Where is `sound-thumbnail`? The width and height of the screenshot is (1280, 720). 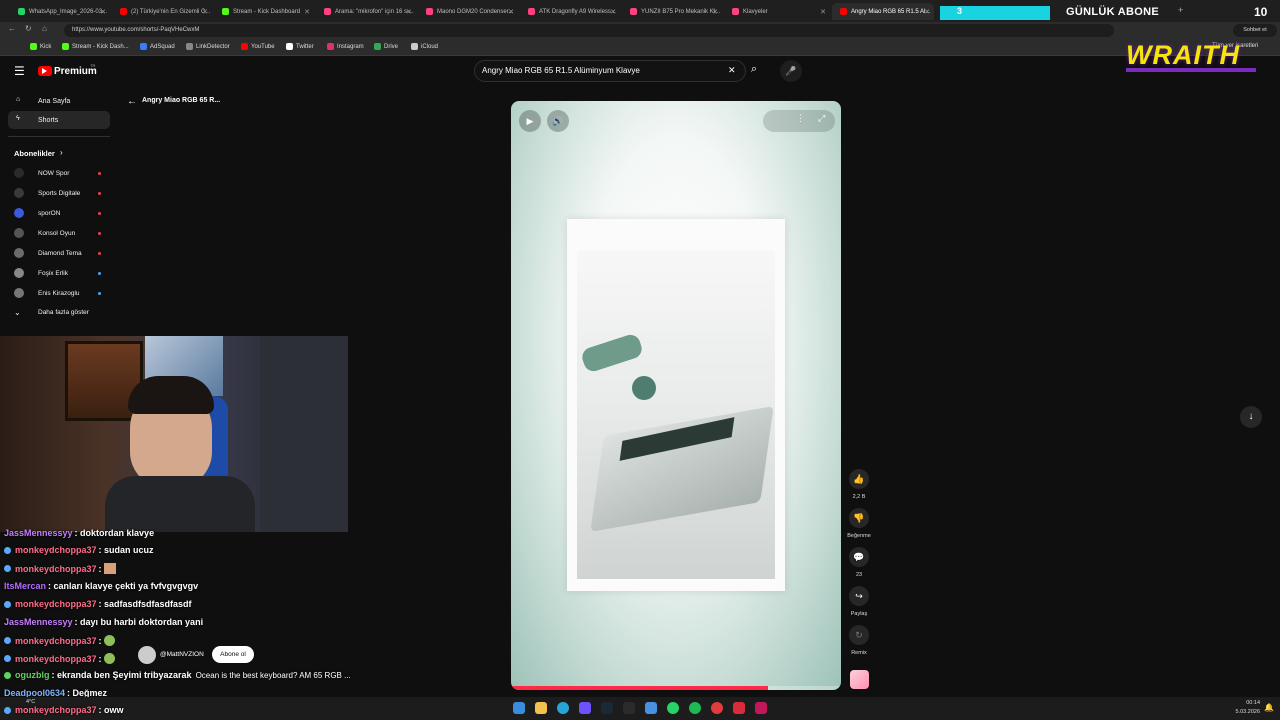 sound-thumbnail is located at coordinates (859, 679).